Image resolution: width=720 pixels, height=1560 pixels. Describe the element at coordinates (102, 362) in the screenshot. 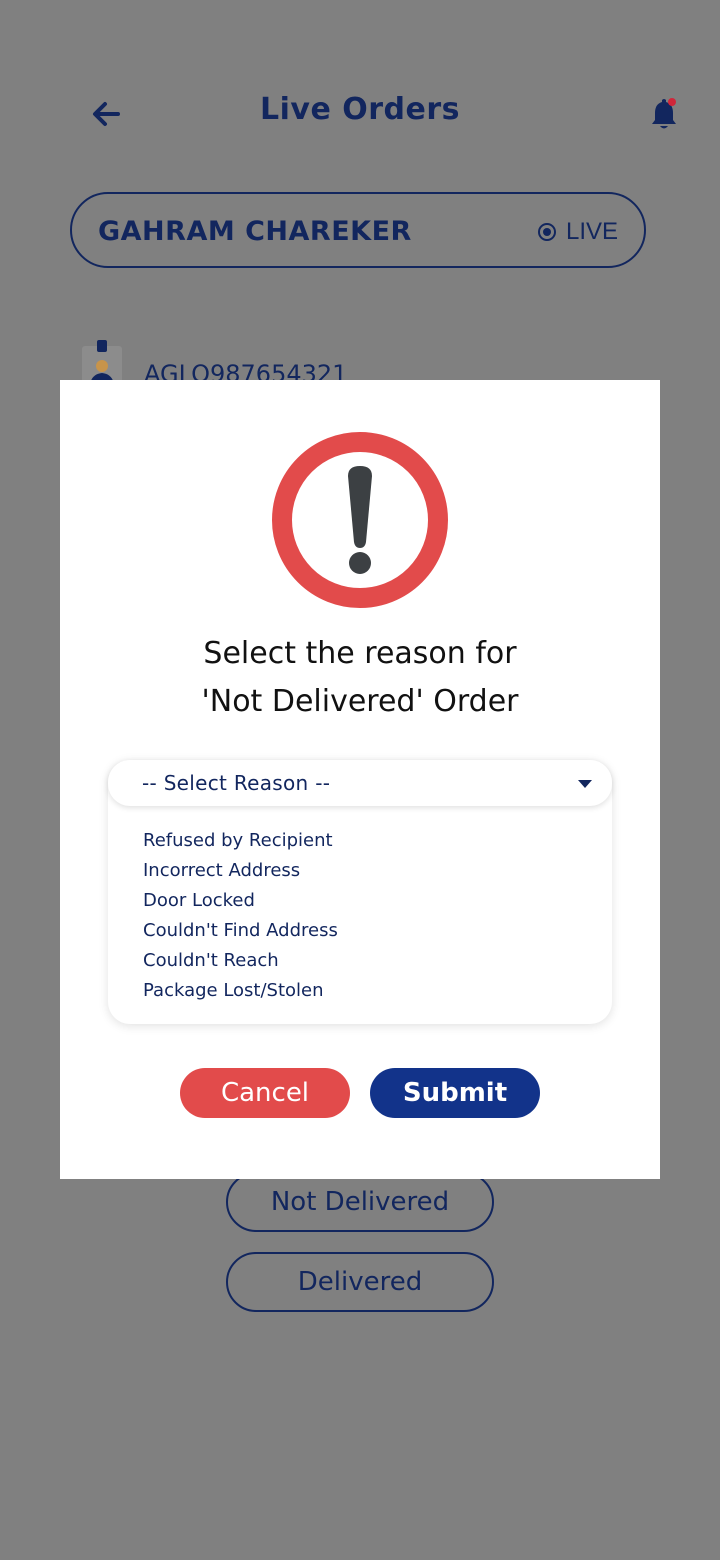

I see `courier-icon` at that location.